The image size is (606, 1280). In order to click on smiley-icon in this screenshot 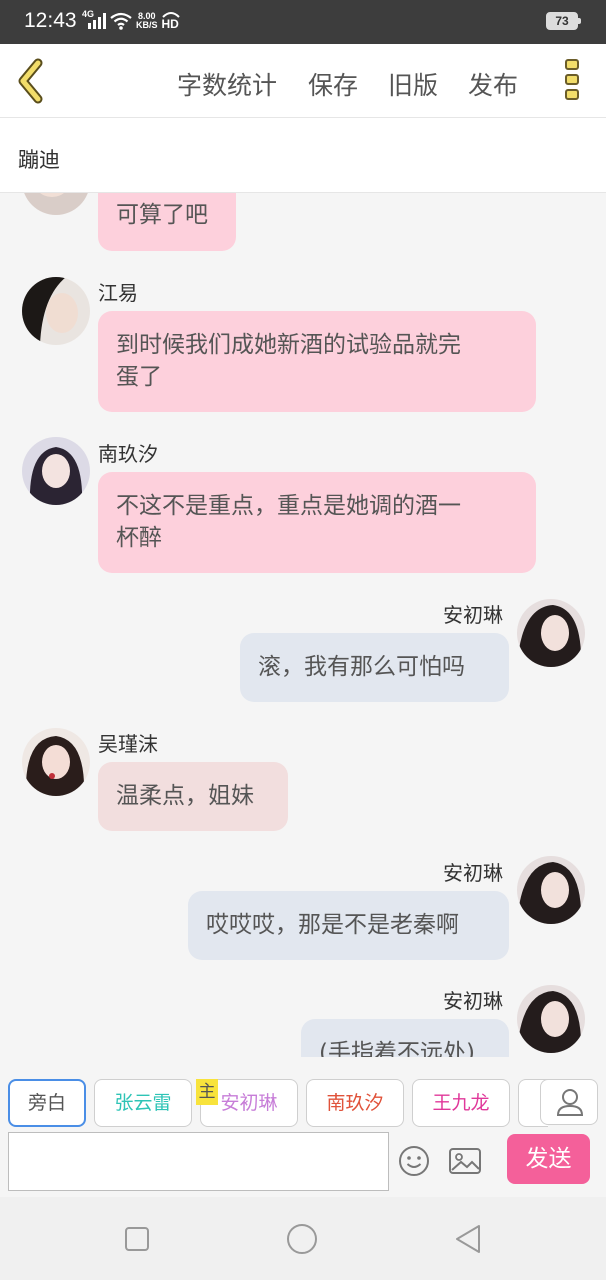, I will do `click(414, 1161)`.